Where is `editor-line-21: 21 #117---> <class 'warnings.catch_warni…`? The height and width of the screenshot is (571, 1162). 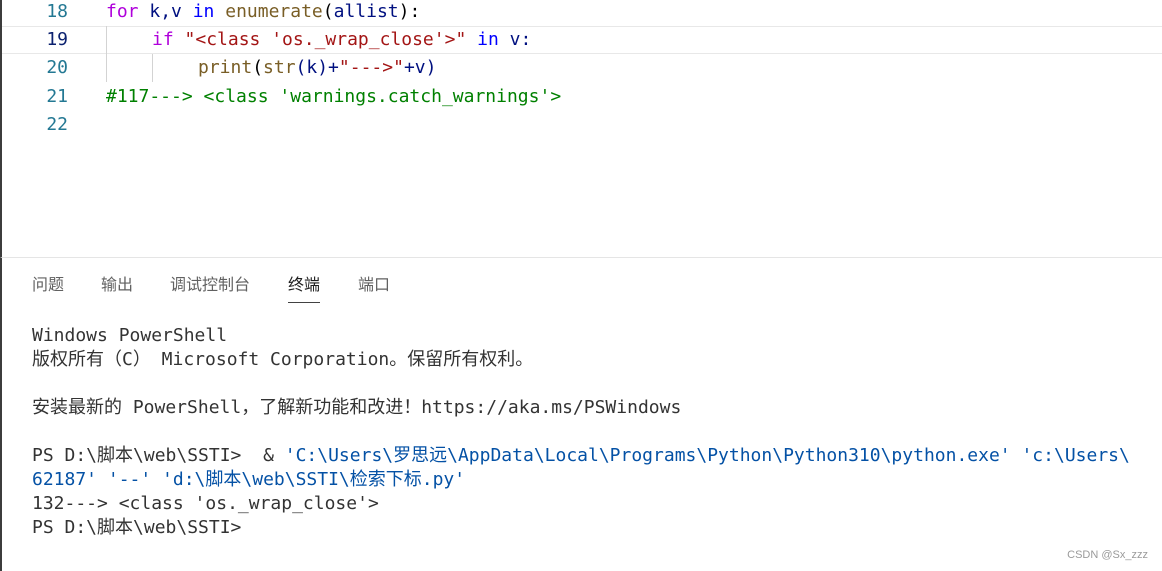 editor-line-21: 21 #117---> <class 'warnings.catch_warni… is located at coordinates (582, 97).